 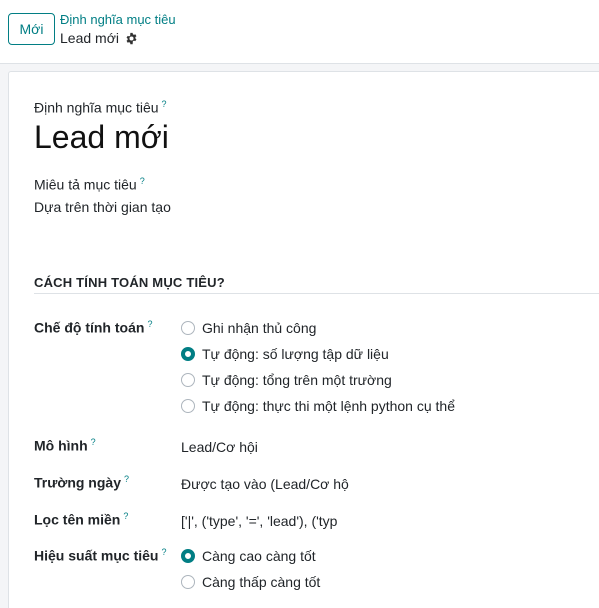 What do you see at coordinates (295, 354) in the screenshot?
I see `radio-label: Tự động: số lượng tập dữ liệu` at bounding box center [295, 354].